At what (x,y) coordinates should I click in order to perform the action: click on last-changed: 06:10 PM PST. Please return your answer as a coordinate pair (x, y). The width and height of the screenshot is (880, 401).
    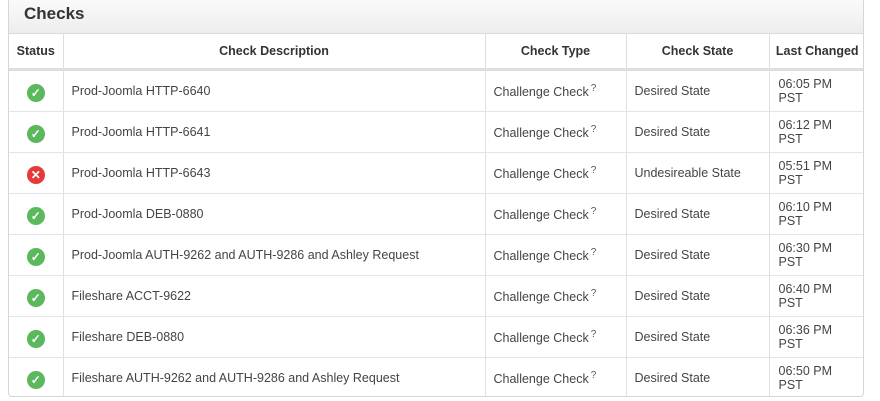
    Looking at the image, I should click on (816, 214).